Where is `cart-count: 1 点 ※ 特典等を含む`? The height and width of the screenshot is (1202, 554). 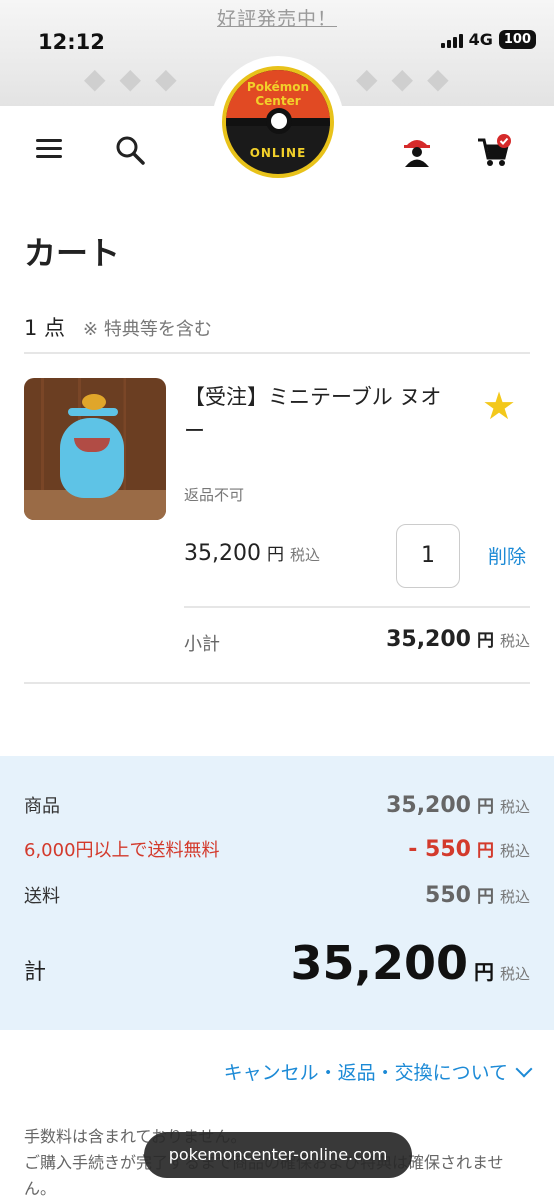 cart-count: 1 点 ※ 特典等を含む is located at coordinates (118, 327).